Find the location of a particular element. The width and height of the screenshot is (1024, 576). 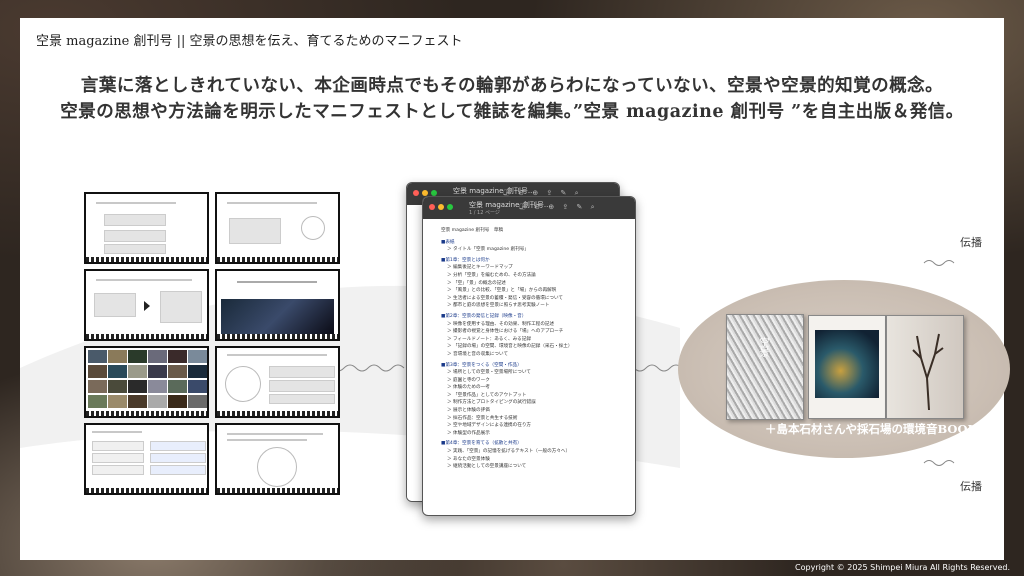

twig-photo is located at coordinates (928, 371).